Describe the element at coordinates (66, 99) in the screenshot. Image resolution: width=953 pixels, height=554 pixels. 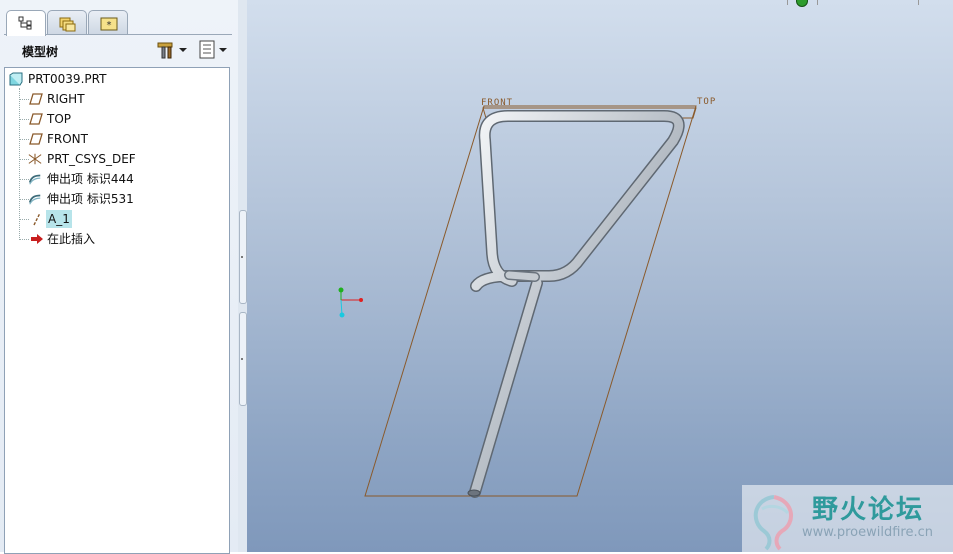
I see `tree-item-label: RIGHT` at that location.